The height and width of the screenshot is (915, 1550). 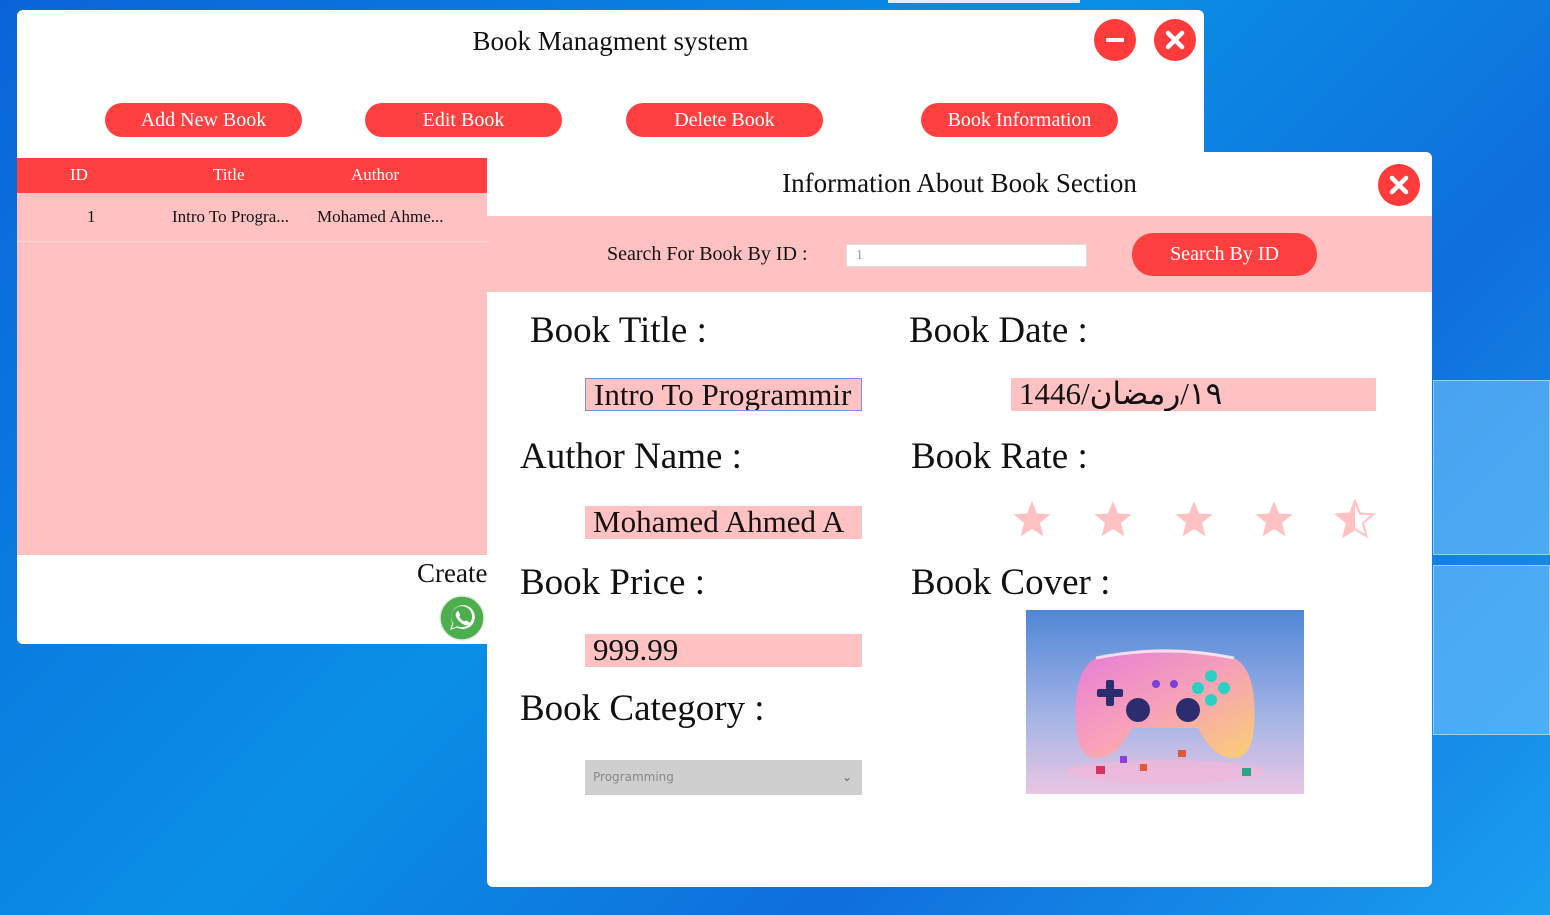 I want to click on creator-text: Create, so click(x=452, y=573).